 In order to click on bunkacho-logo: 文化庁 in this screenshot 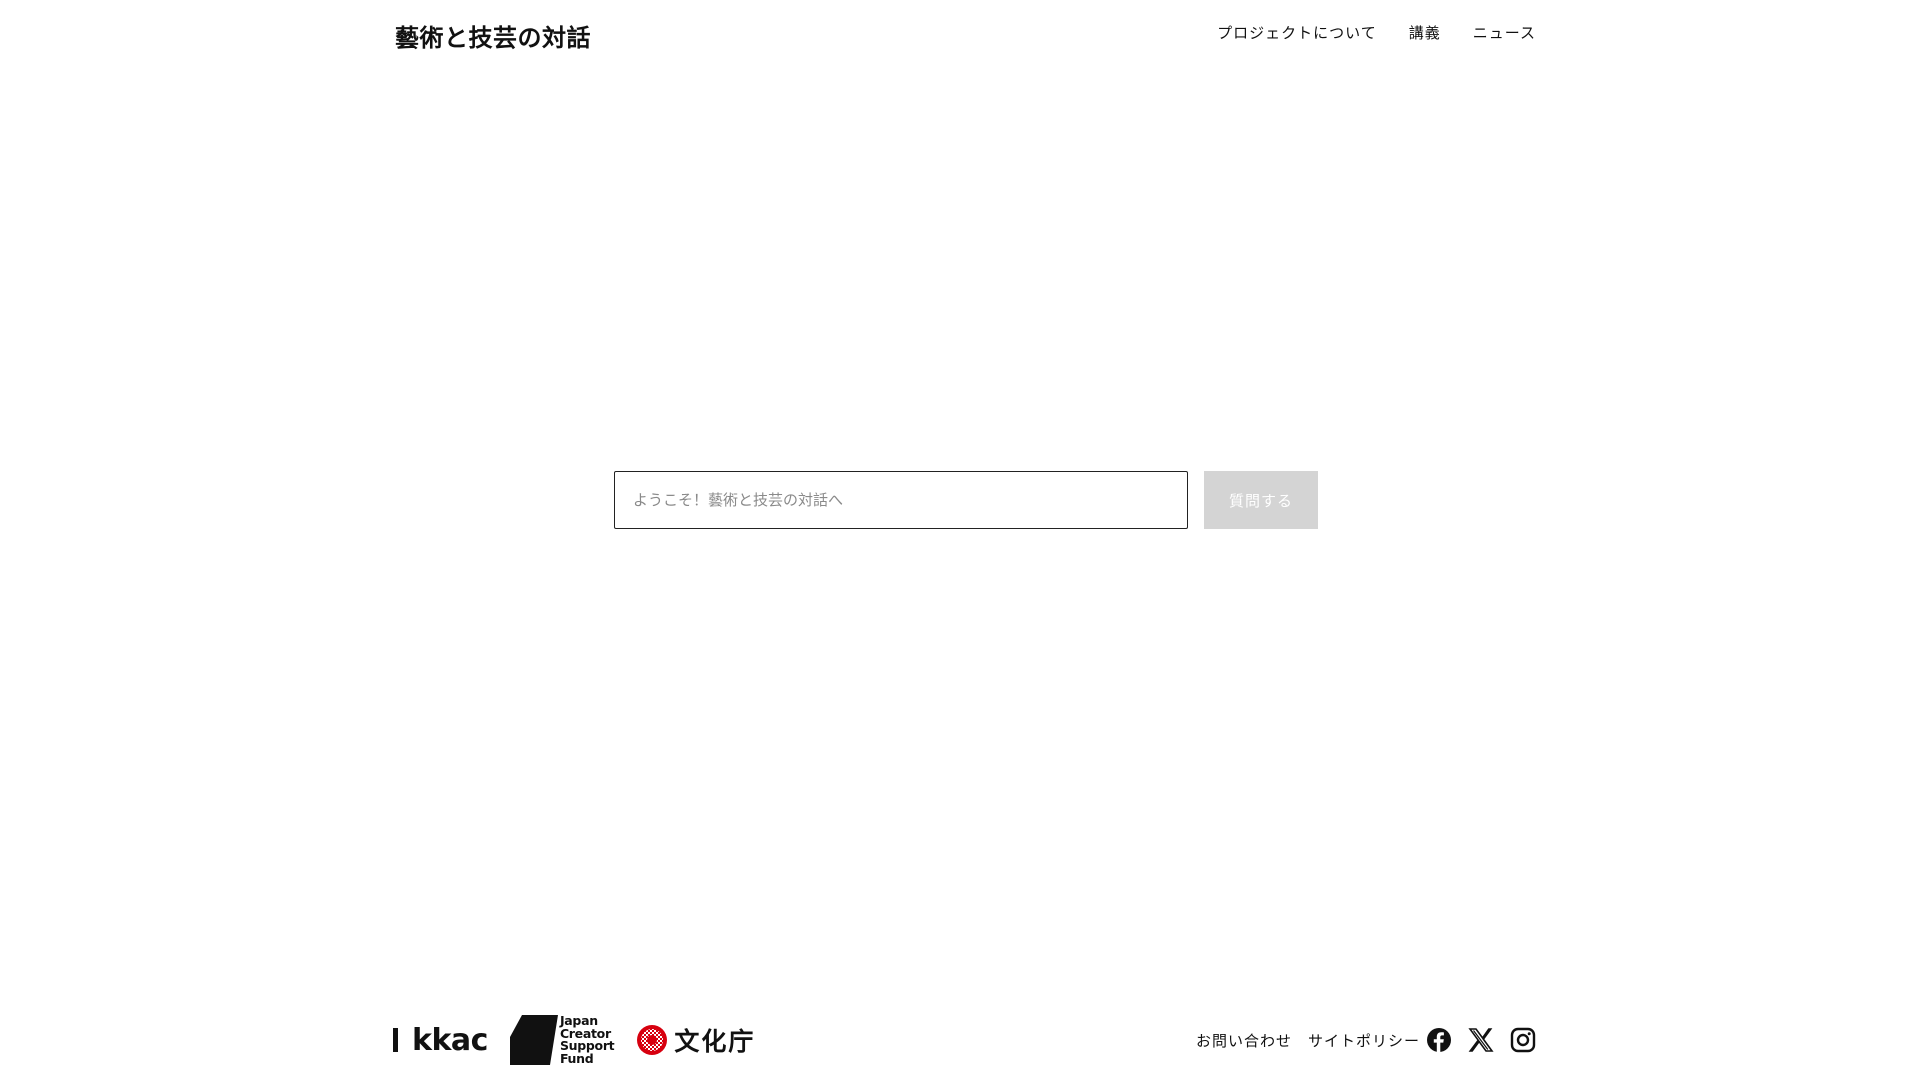, I will do `click(695, 1040)`.